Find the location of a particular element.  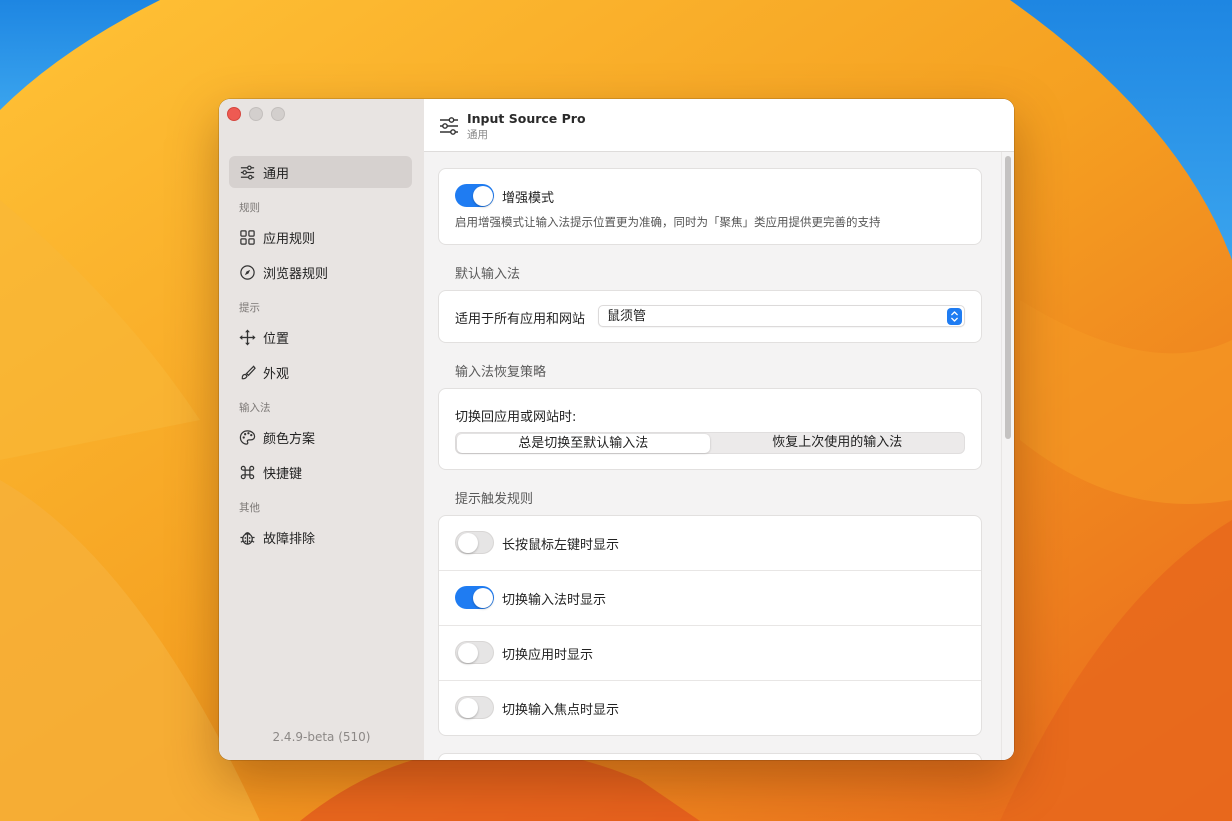

triggers-section-title: 提示触发规则 is located at coordinates (494, 499).